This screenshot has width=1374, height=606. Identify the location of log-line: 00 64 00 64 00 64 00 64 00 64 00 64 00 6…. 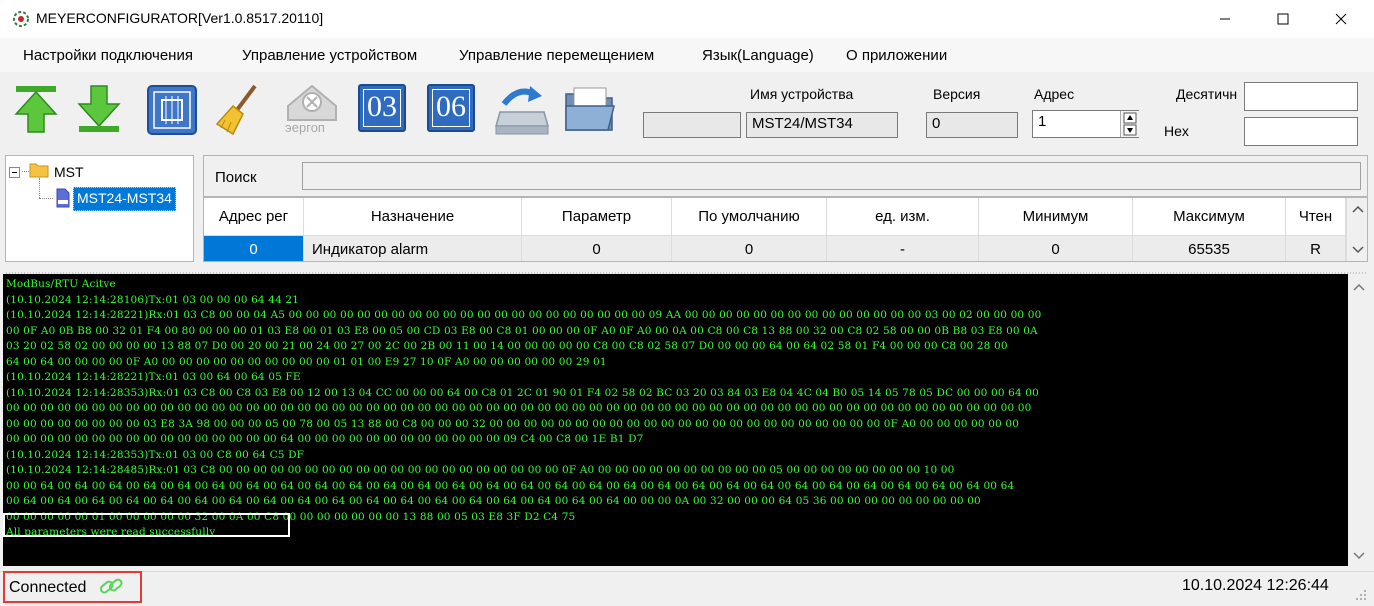
(493, 501).